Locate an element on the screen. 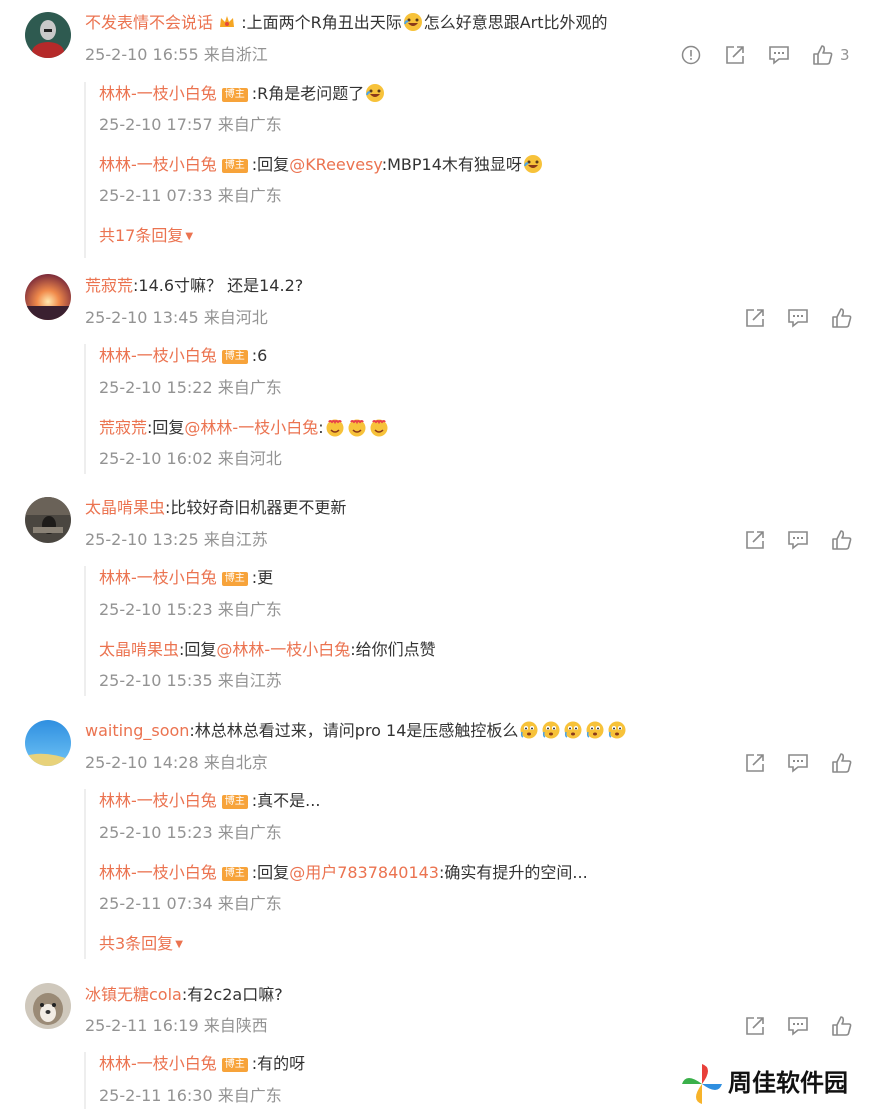 The height and width of the screenshot is (1109, 872). reply-meta: 25-2-10 17:57 来自广东 is located at coordinates (190, 124).